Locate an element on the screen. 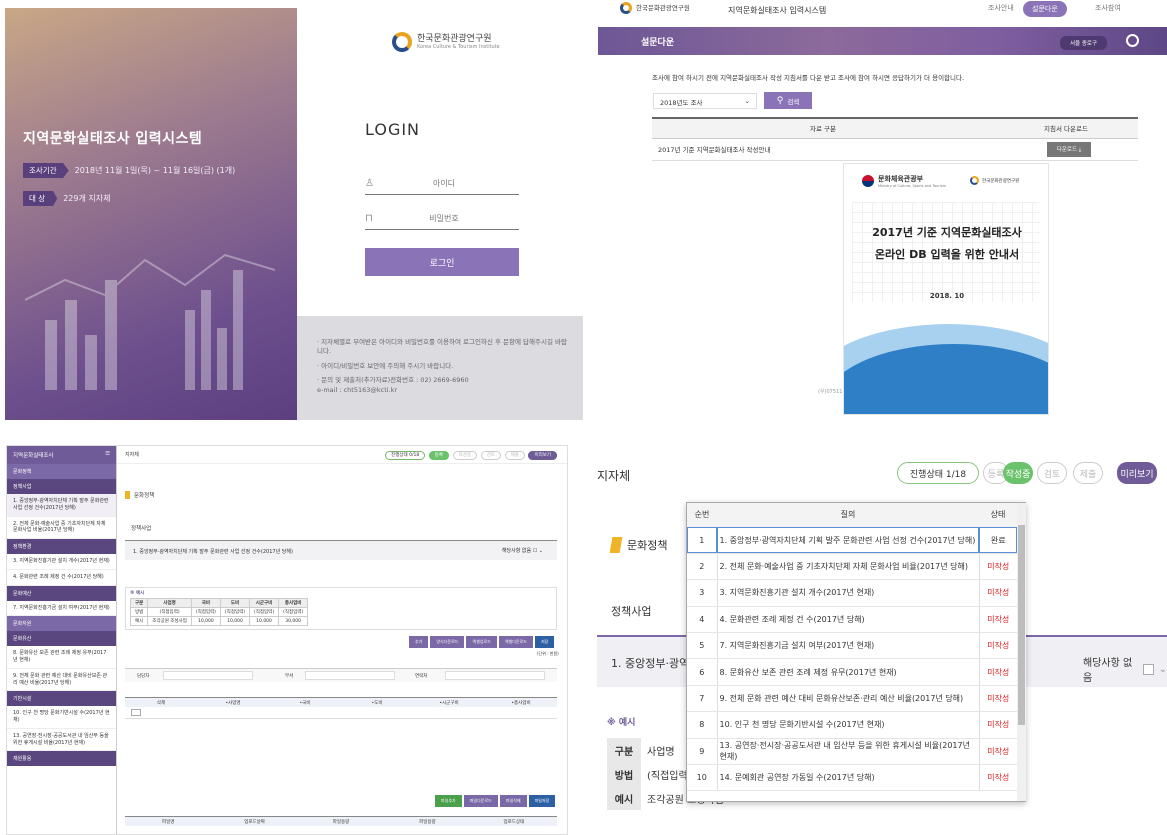 This screenshot has width=1167, height=835. question-row: 4 4. 문화관련 조례 제정 건 수(2017년 당해) 미작성 is located at coordinates (852, 620).